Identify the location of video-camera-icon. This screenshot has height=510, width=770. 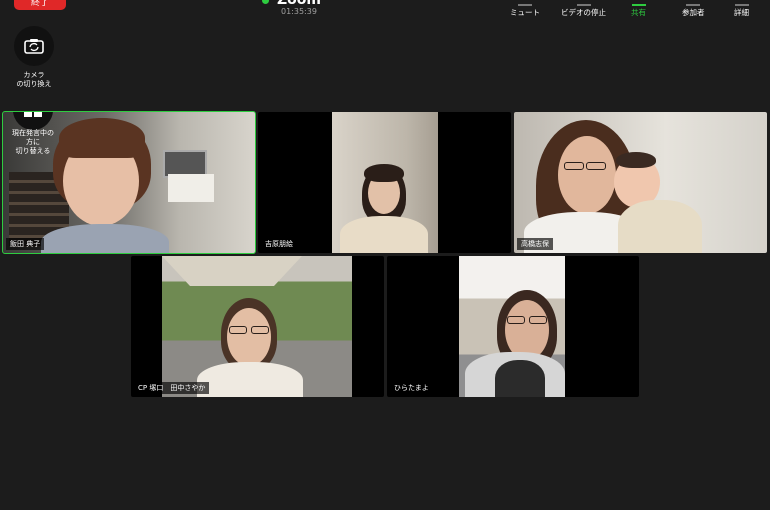
(583, 5).